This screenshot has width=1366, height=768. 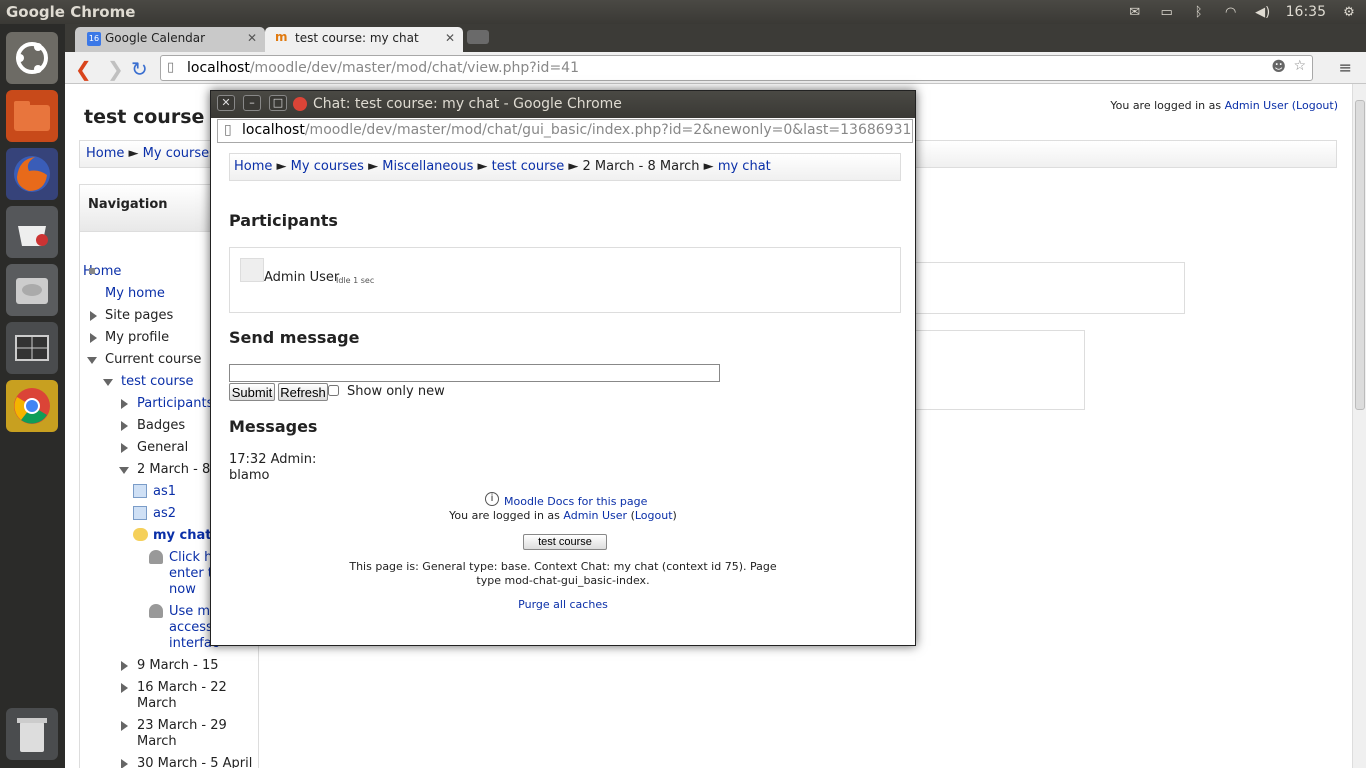 I want to click on files-icon, so click(x=32, y=116).